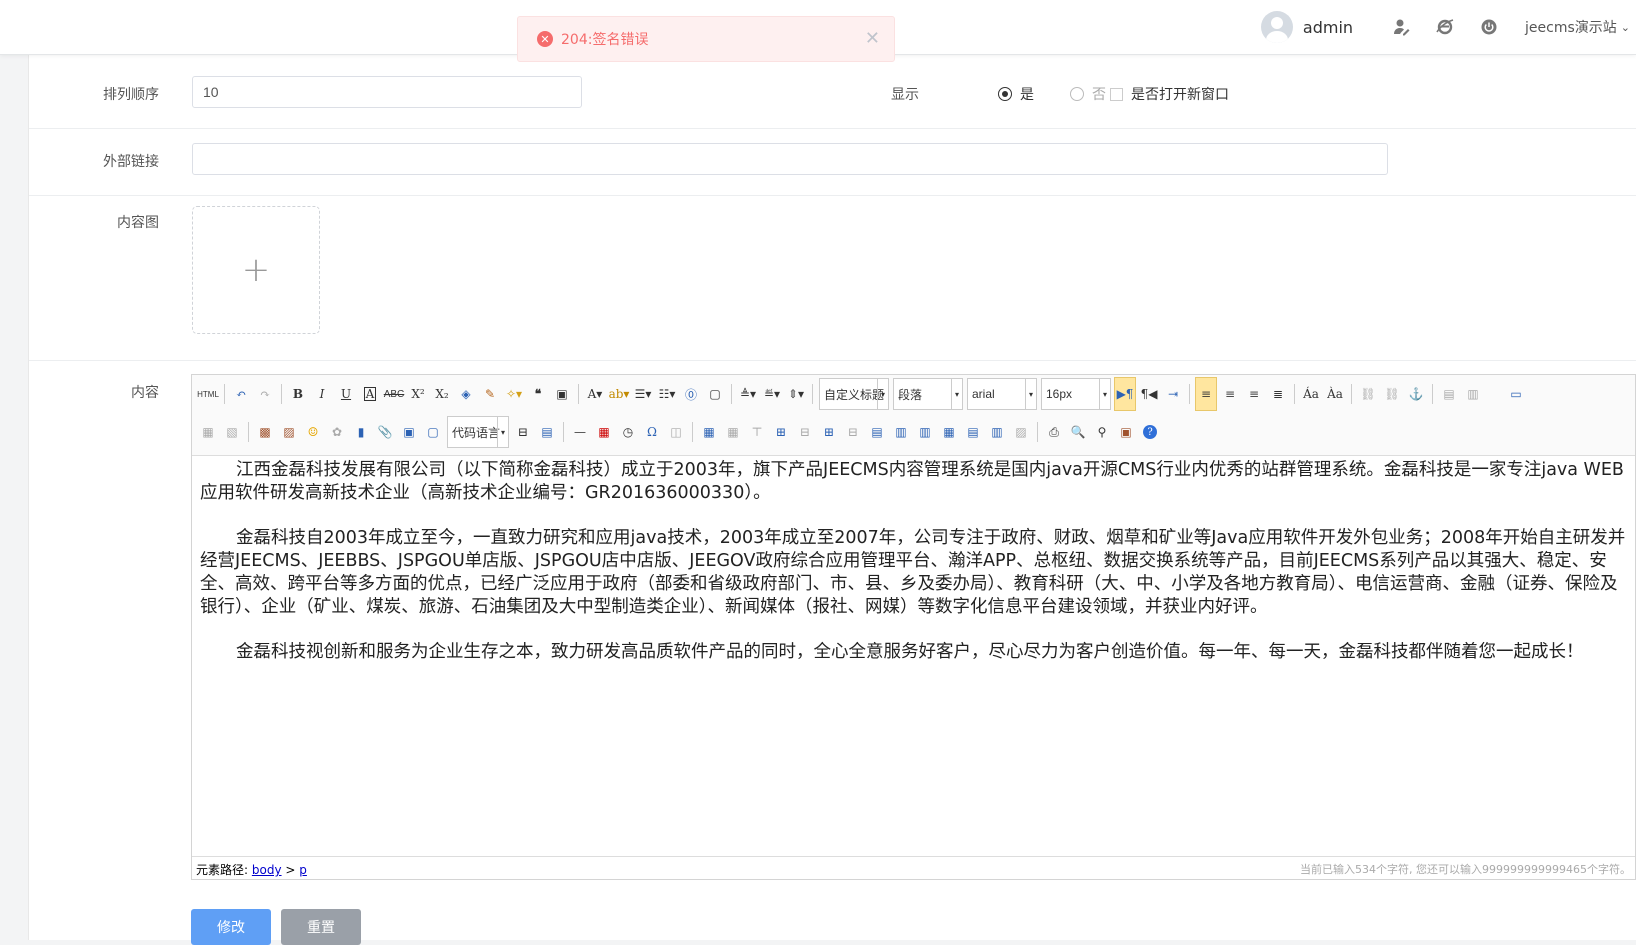 This screenshot has height=945, width=1636. I want to click on undo-icon: ↶, so click(241, 394).